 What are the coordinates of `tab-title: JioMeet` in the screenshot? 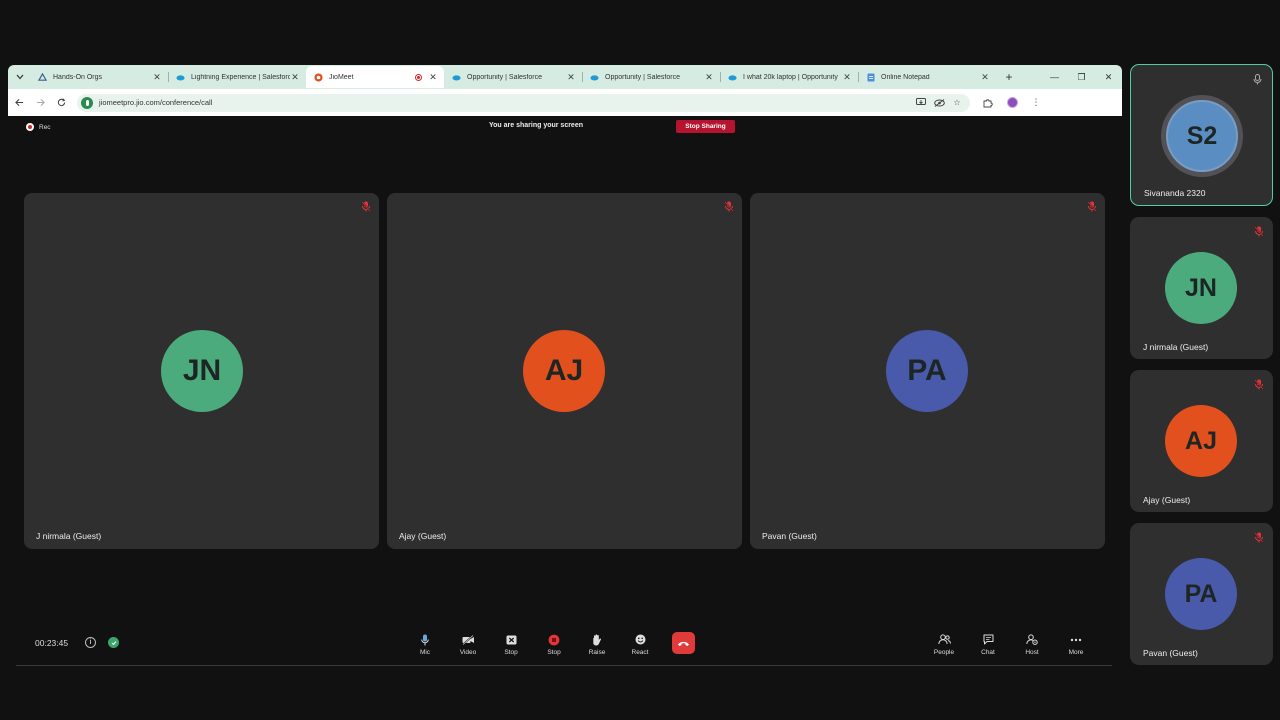 It's located at (341, 77).